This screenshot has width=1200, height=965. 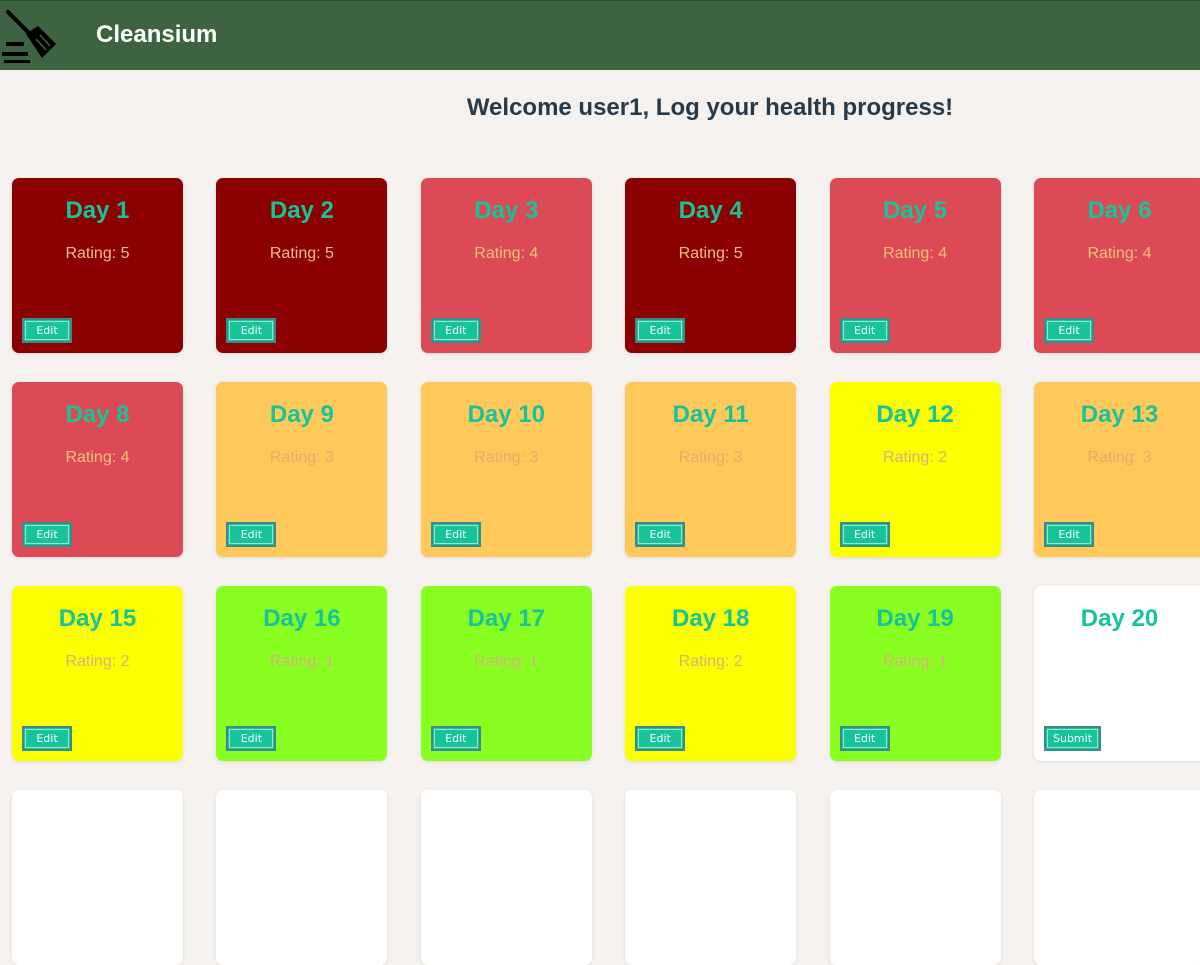 I want to click on day-card: Day 17 Rating: 1 Edit, so click(x=506, y=673).